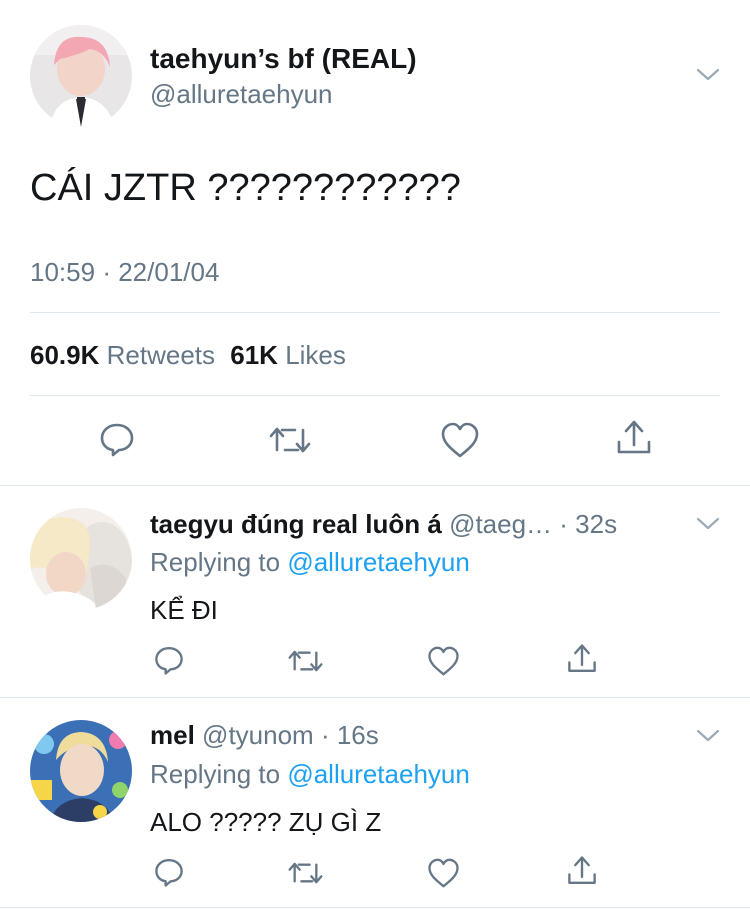  I want to click on reply-text: ALO ????? ZỤ GÌ Z, so click(266, 822).